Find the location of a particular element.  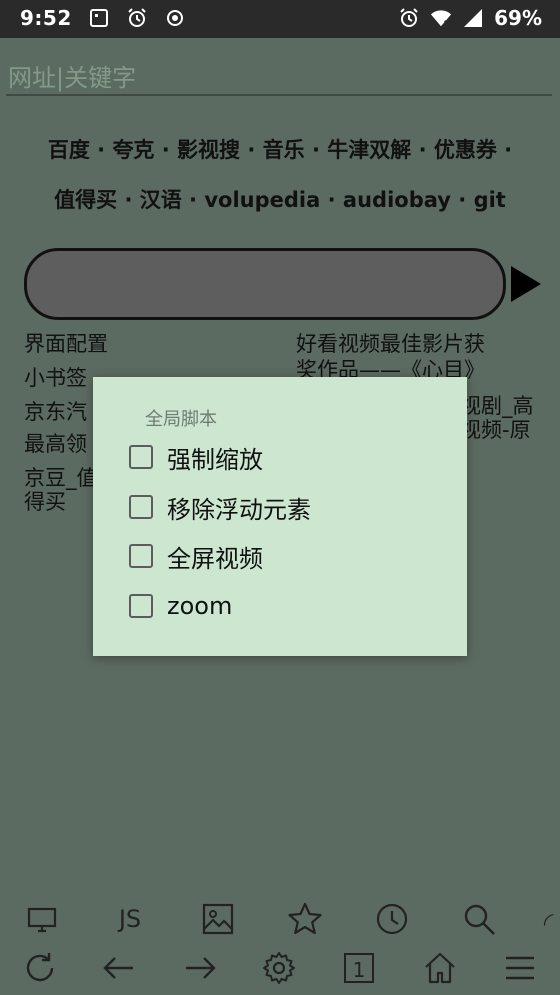

option-label: 全屏视频 is located at coordinates (215, 558).